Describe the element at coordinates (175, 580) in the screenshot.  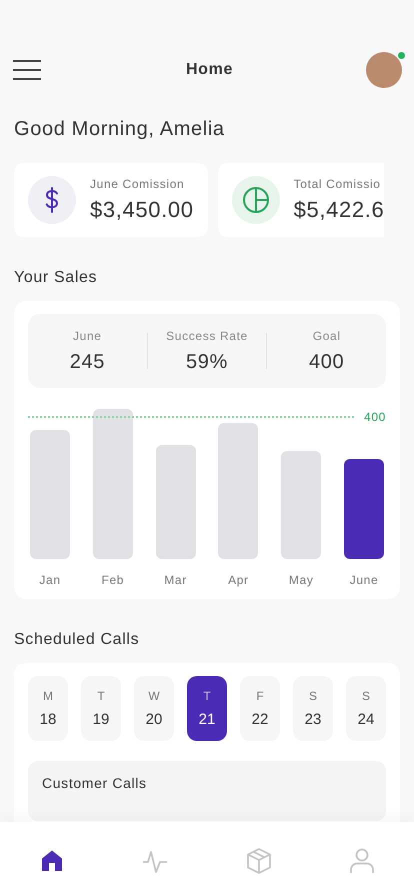
I see `month-label: Mar` at that location.